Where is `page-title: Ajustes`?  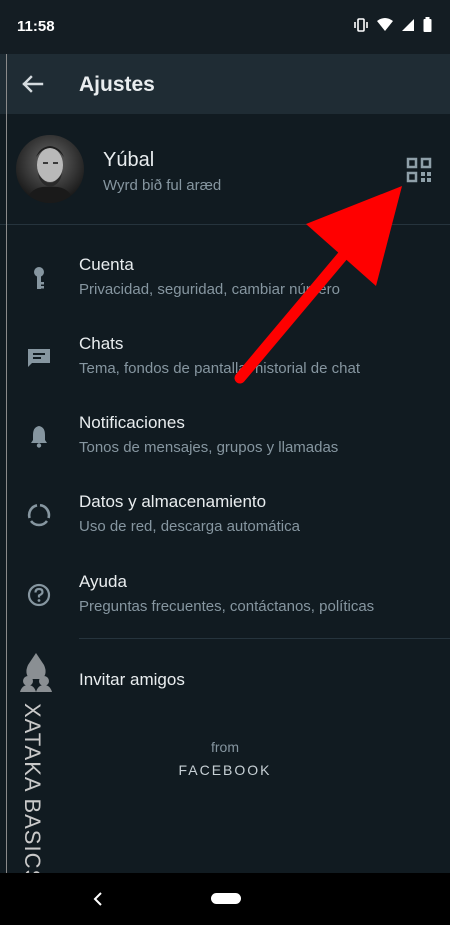 page-title: Ajustes is located at coordinates (117, 84).